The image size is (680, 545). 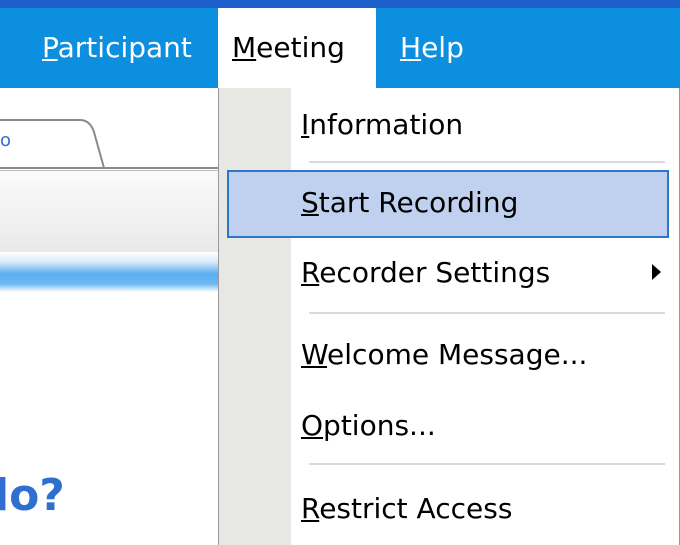 I want to click on menu-meeting: Meeting, so click(x=297, y=48).